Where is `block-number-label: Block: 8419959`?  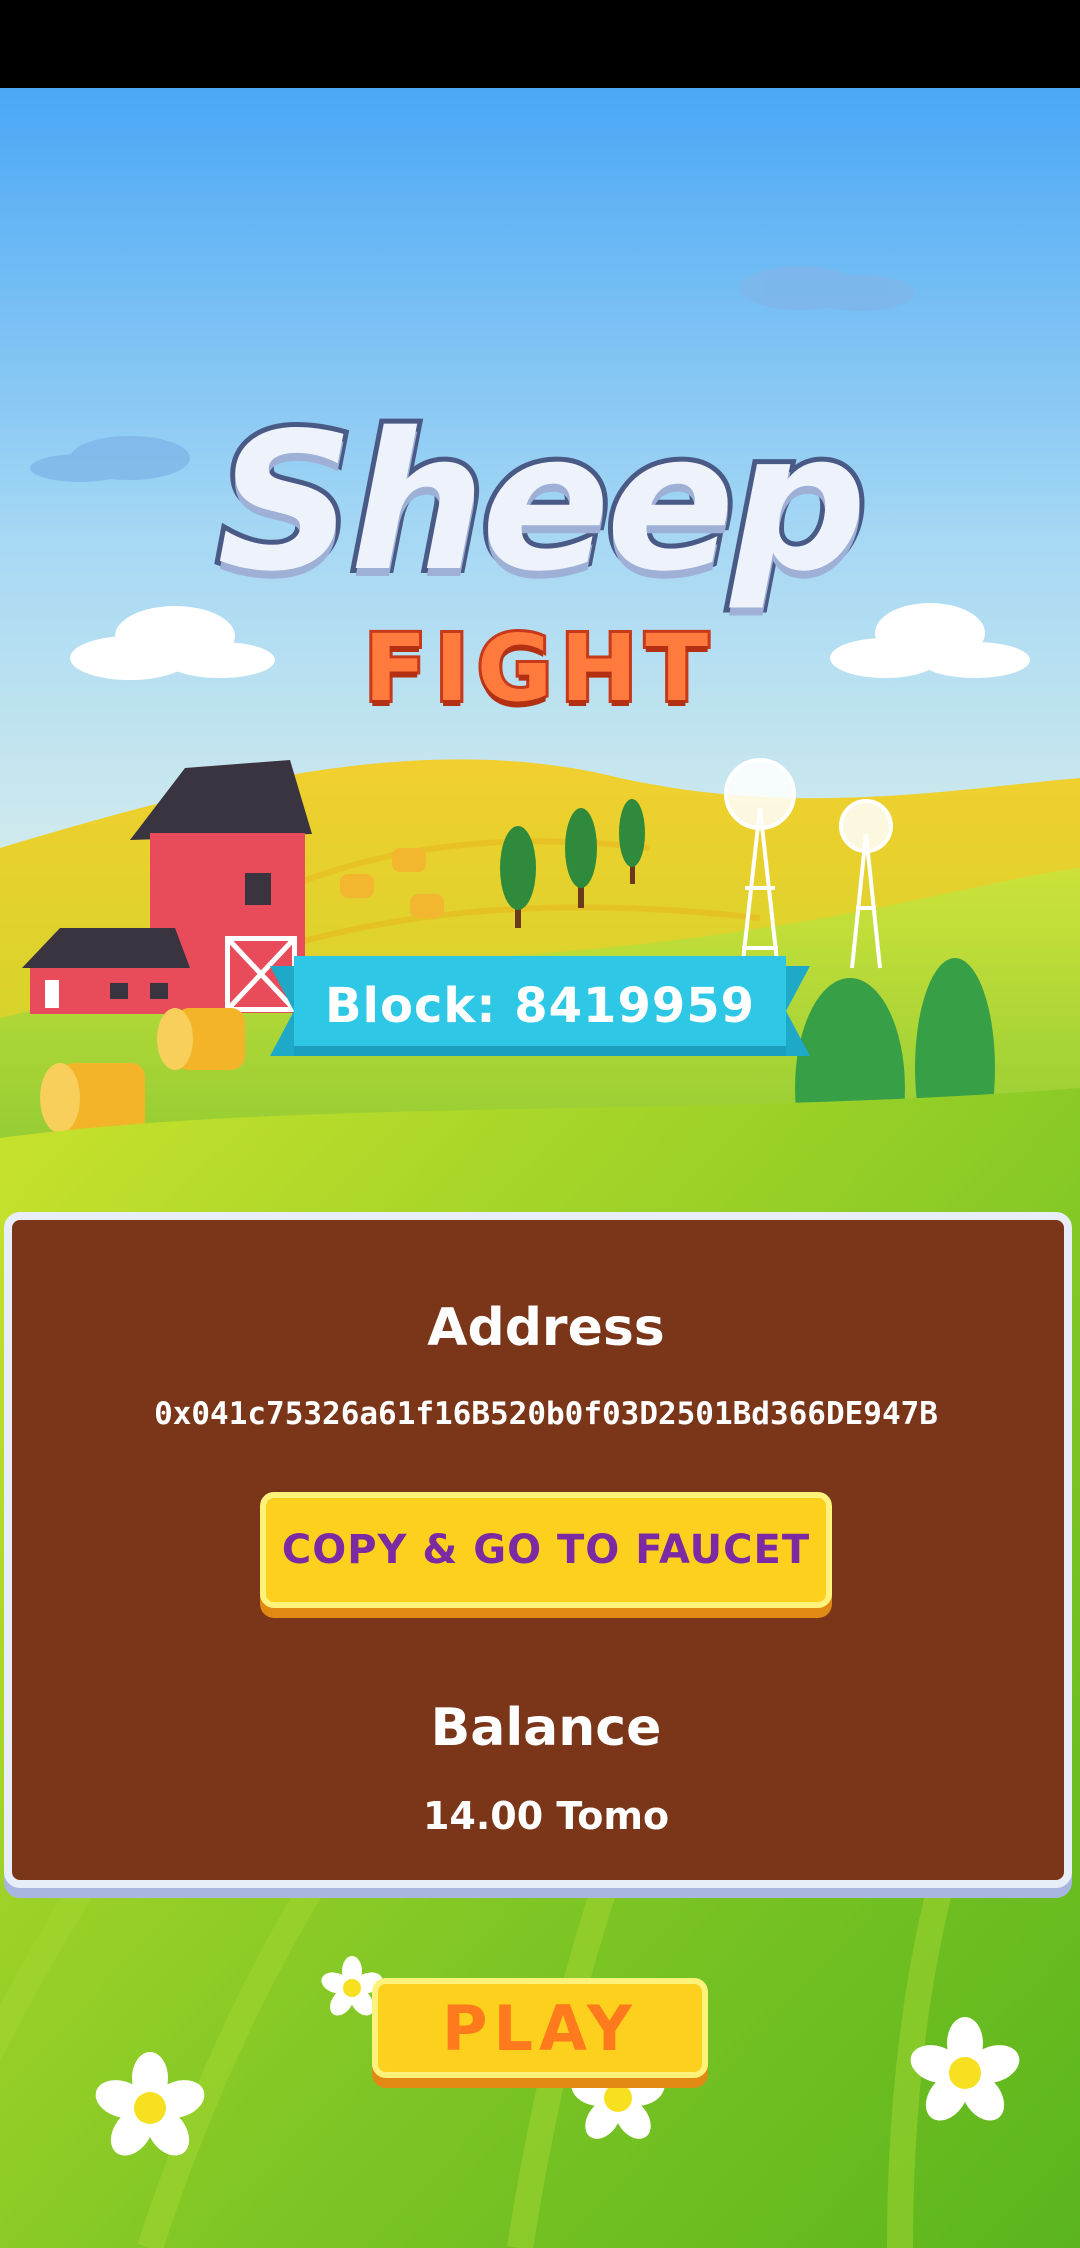 block-number-label: Block: 8419959 is located at coordinates (540, 1006).